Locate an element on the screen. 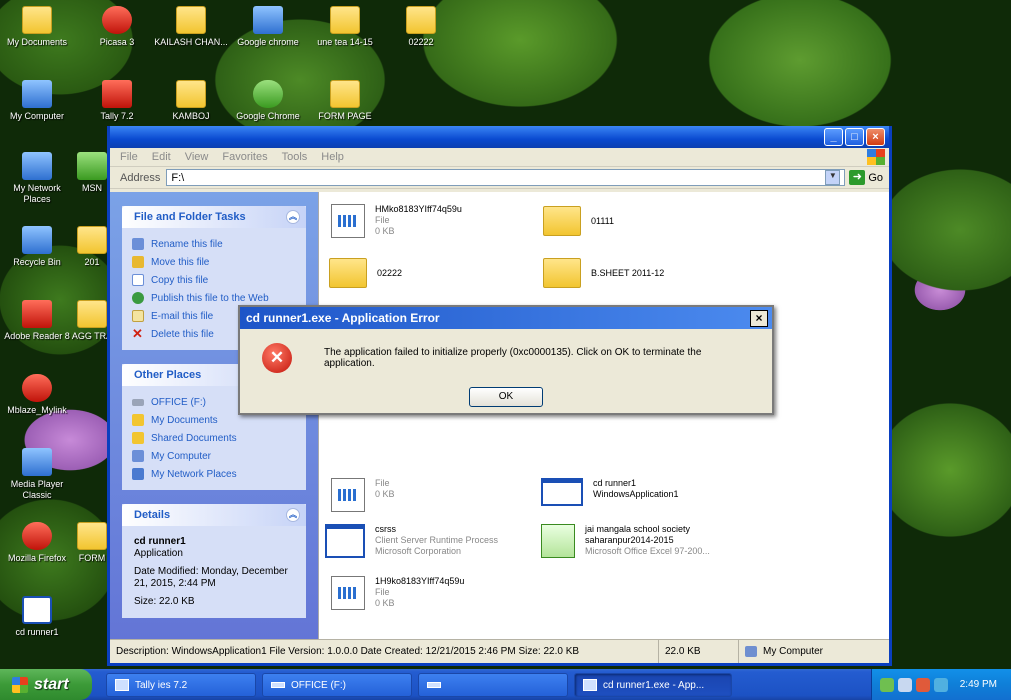 This screenshot has width=1011, height=700. connection-icon is located at coordinates (940, 684).